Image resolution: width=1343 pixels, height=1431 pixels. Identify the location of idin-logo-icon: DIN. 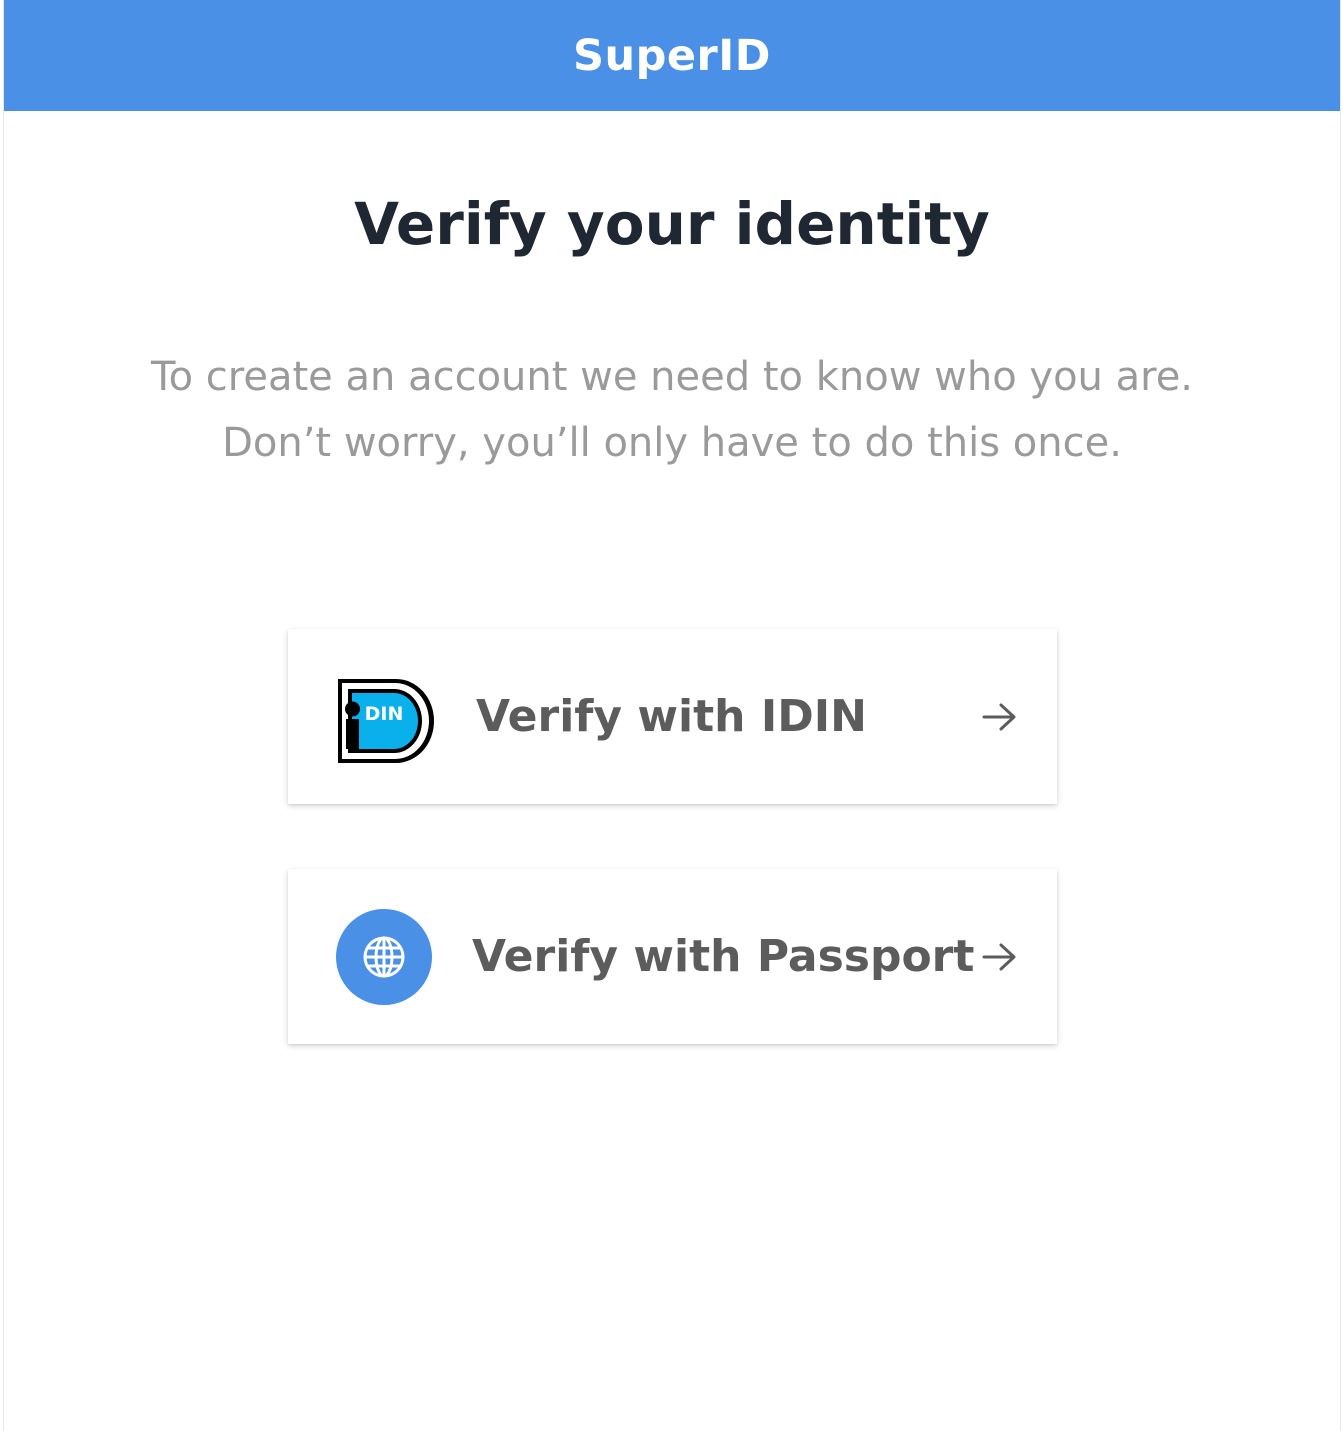
(386, 721).